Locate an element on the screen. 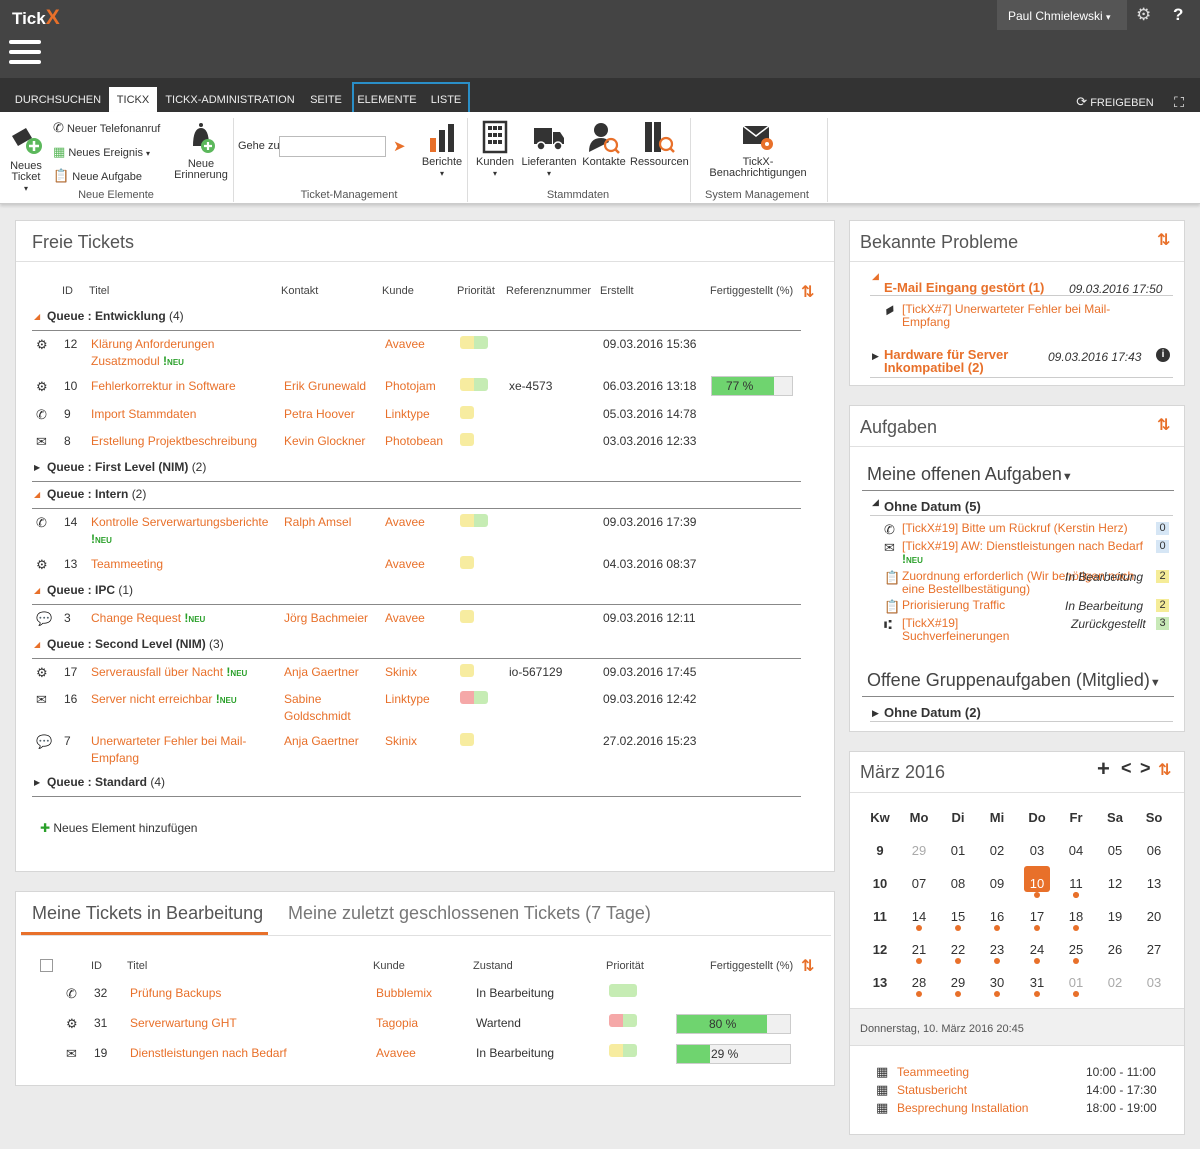  queue-header: Queue : First Level (NIM) (2) is located at coordinates (126, 467).